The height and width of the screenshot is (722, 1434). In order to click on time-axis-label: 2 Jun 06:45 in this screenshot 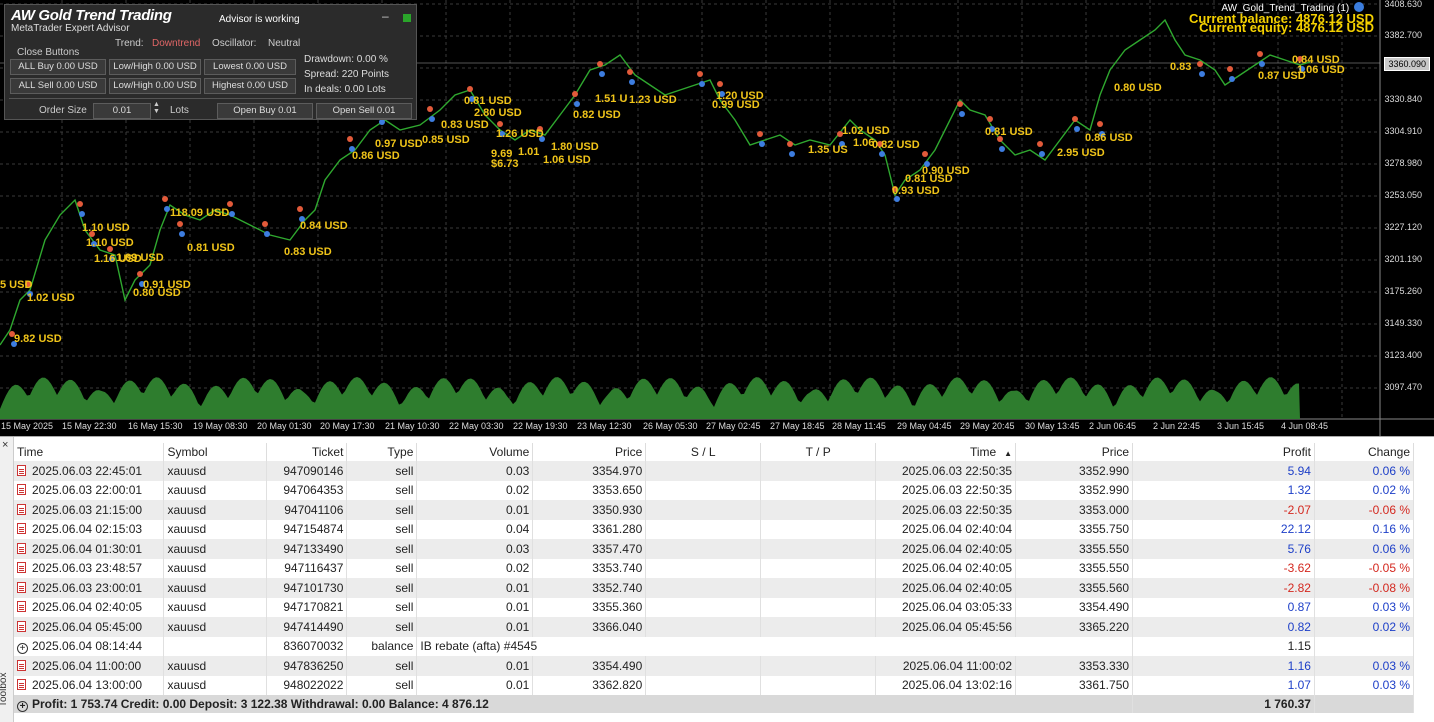, I will do `click(1113, 426)`.